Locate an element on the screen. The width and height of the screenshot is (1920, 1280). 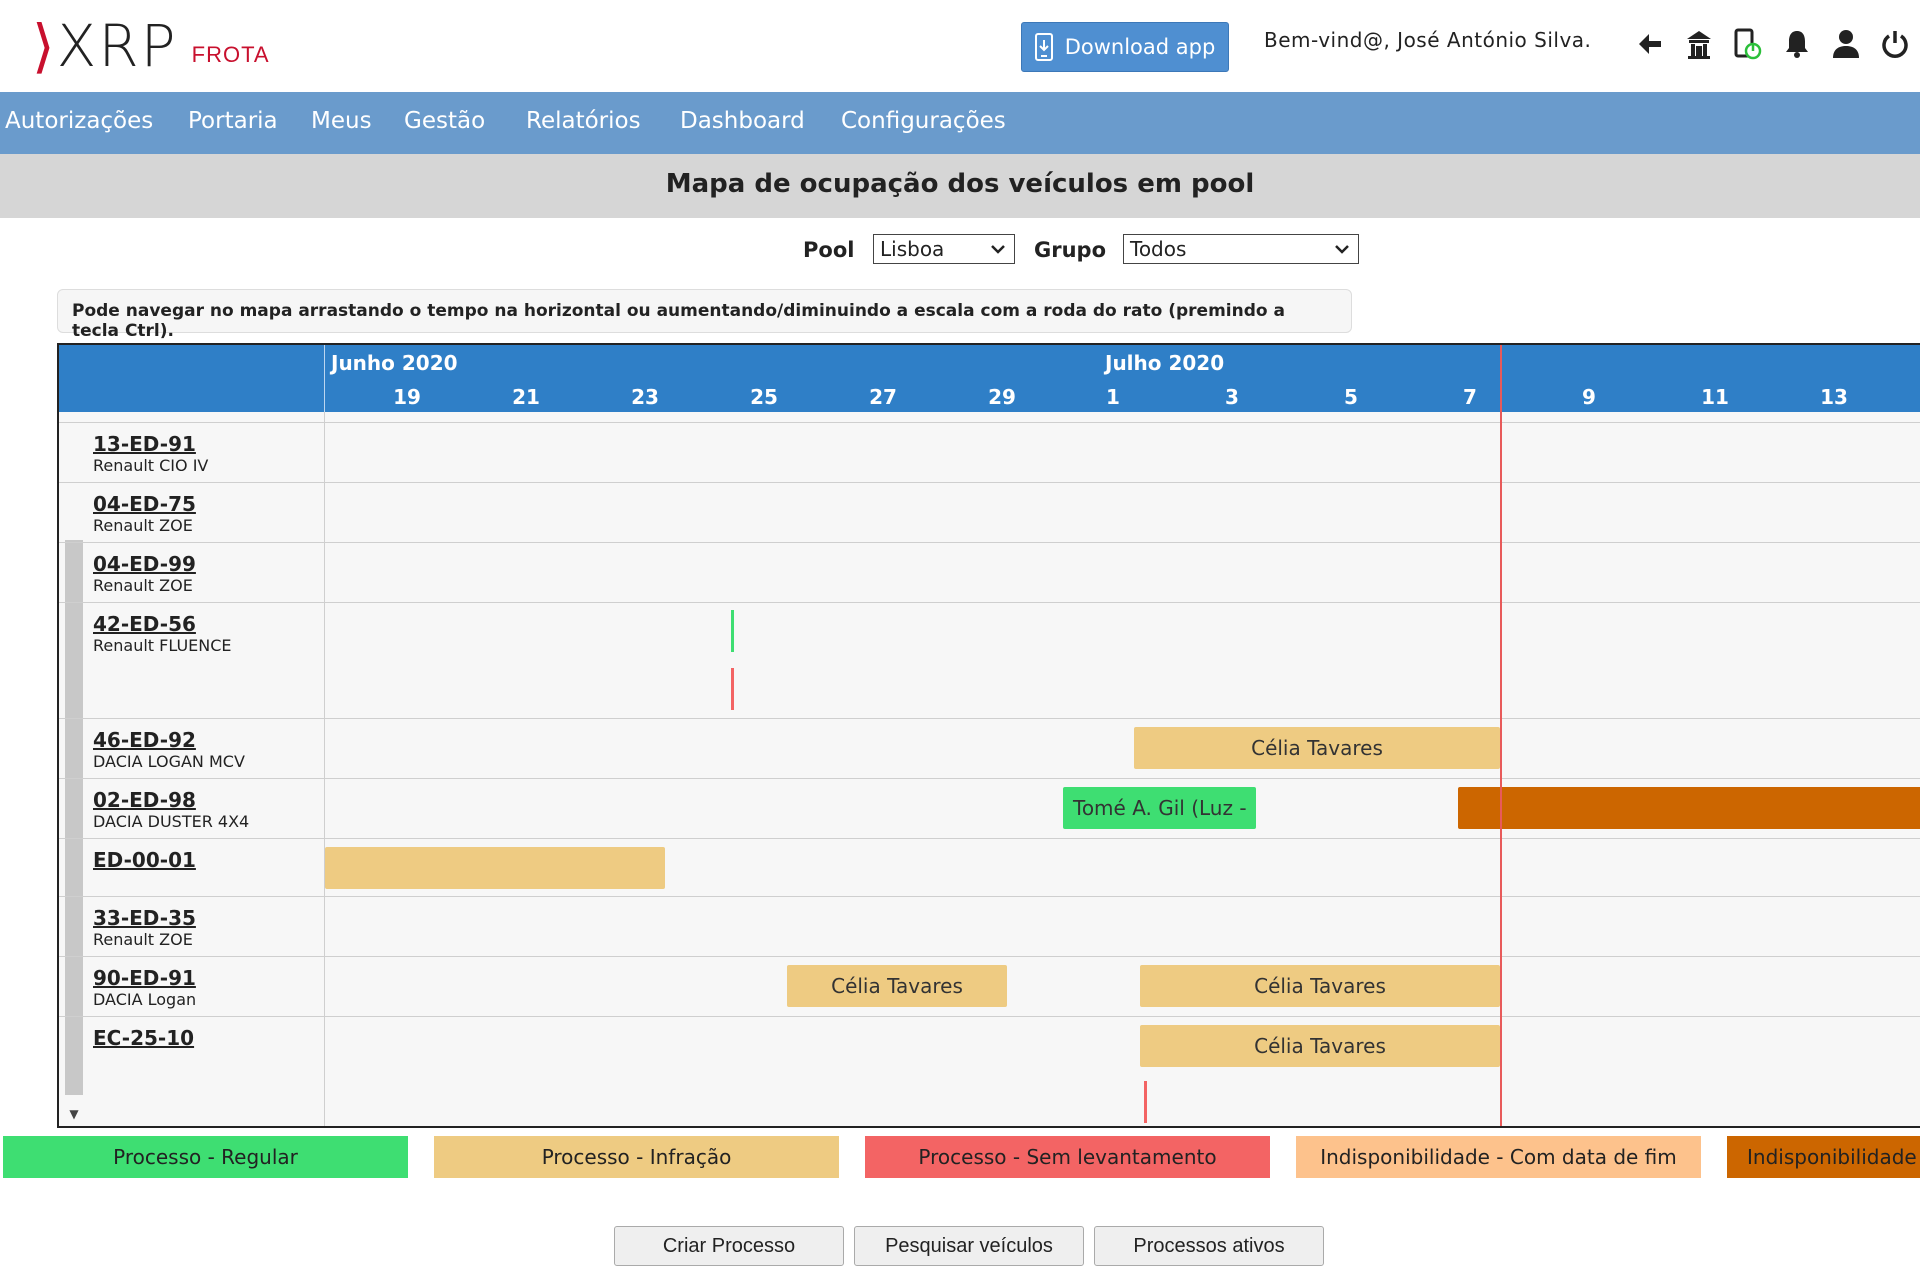
month-label: Junho 2020 is located at coordinates (394, 363).